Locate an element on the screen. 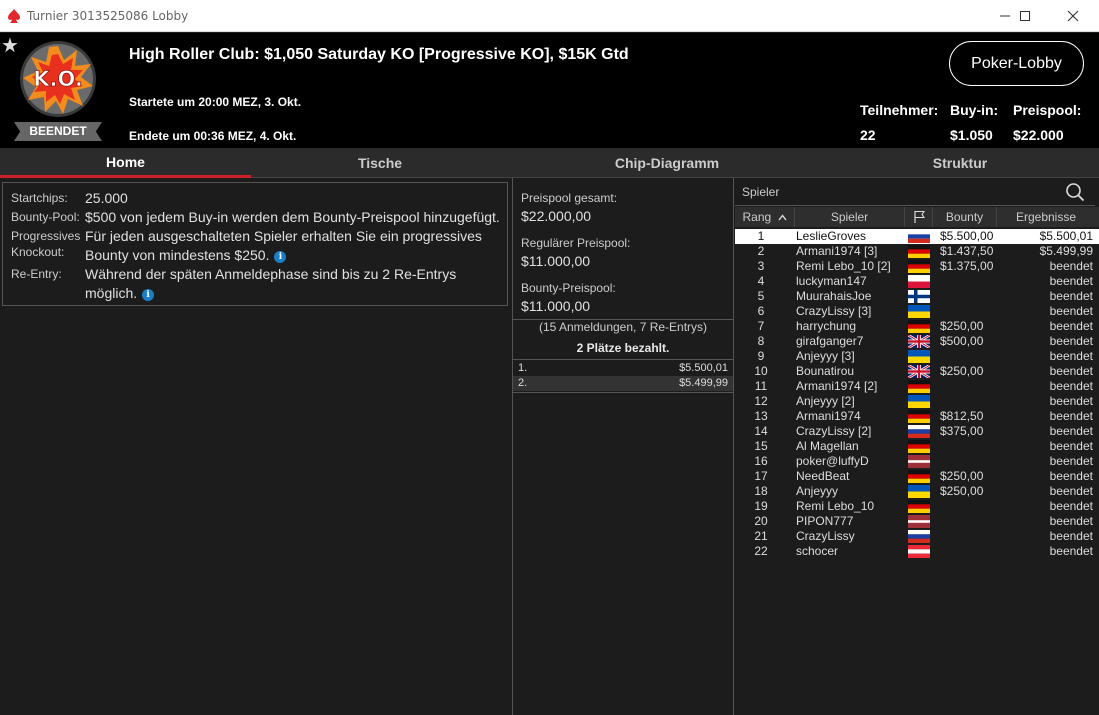  player-row: 9 Anjeyyy [3] beendet is located at coordinates (917, 356).